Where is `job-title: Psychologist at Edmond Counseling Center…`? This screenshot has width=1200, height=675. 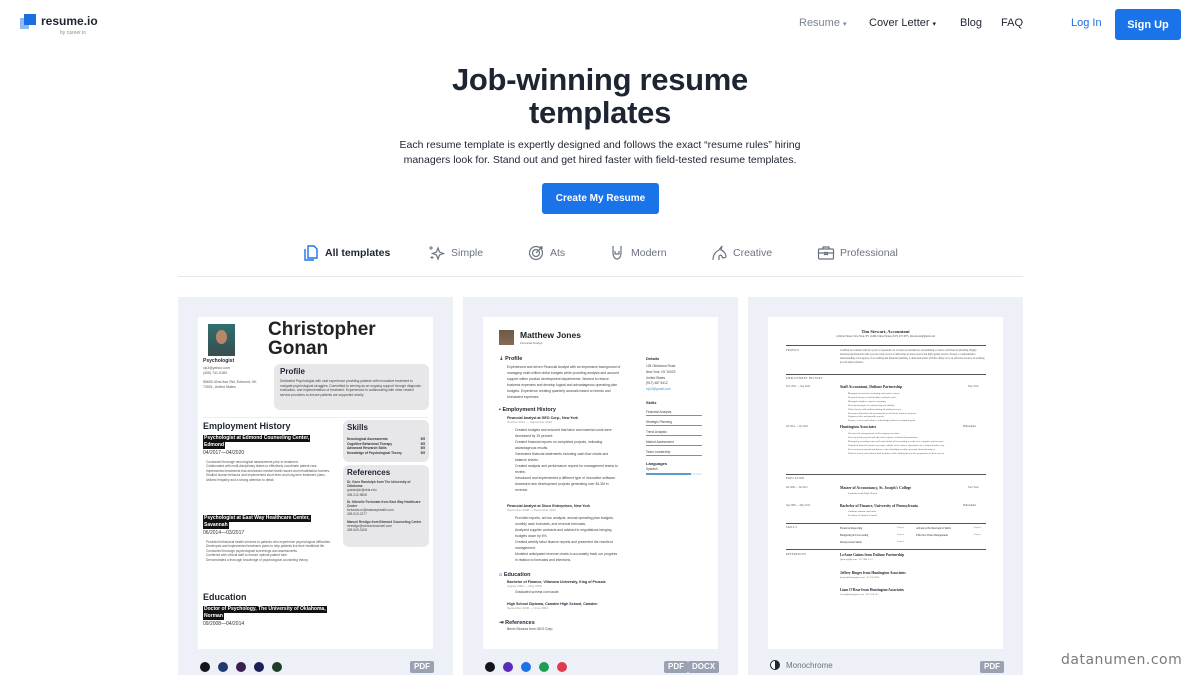
job-title: Psychologist at Edmond Counseling Center… is located at coordinates (257, 438).